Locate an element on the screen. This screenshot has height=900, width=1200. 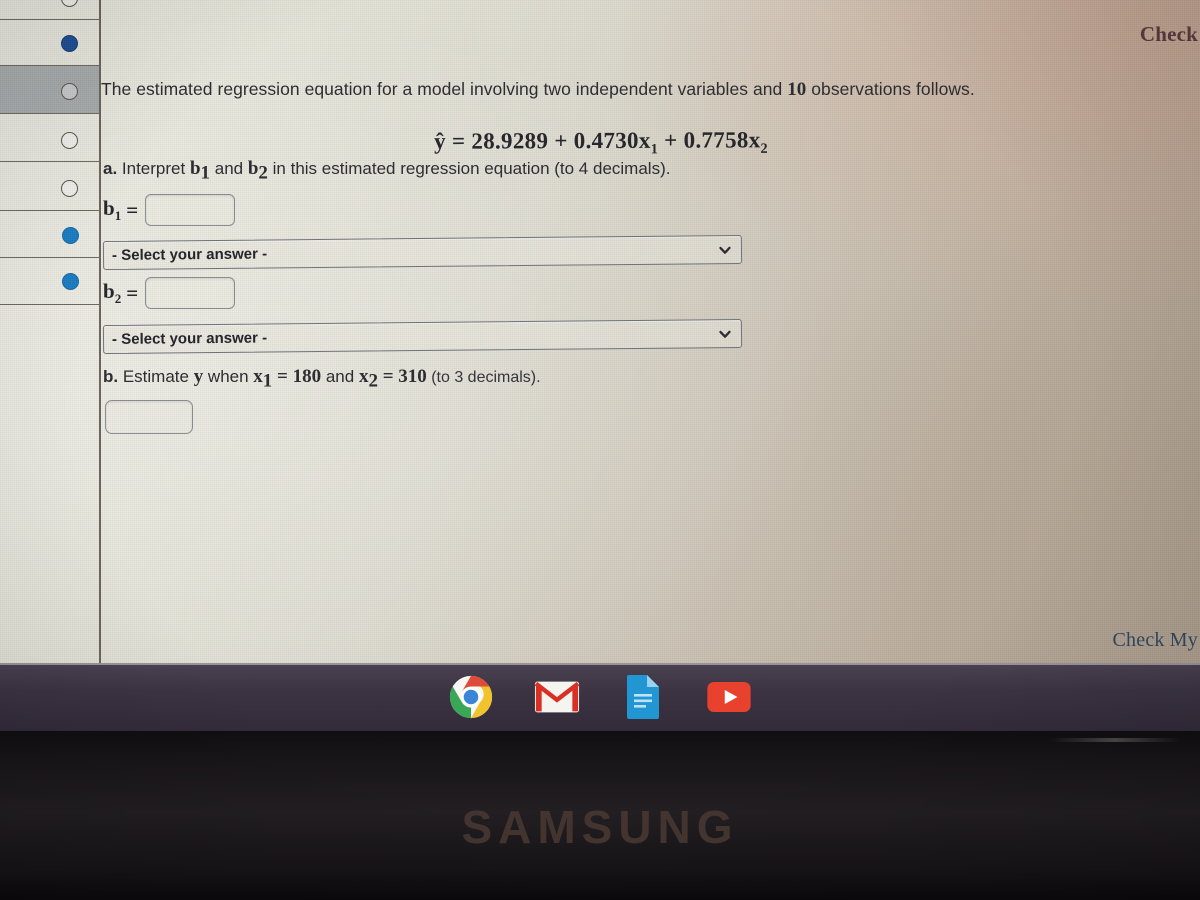
part-b-x2: x is located at coordinates (363, 376).